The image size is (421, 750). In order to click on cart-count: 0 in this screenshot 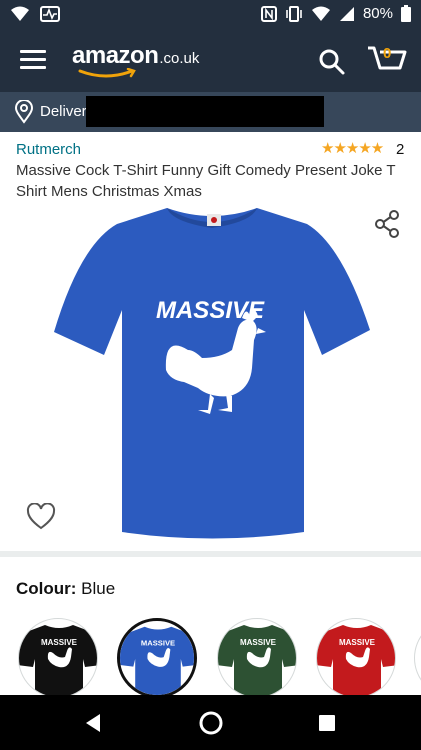, I will do `click(387, 53)`.